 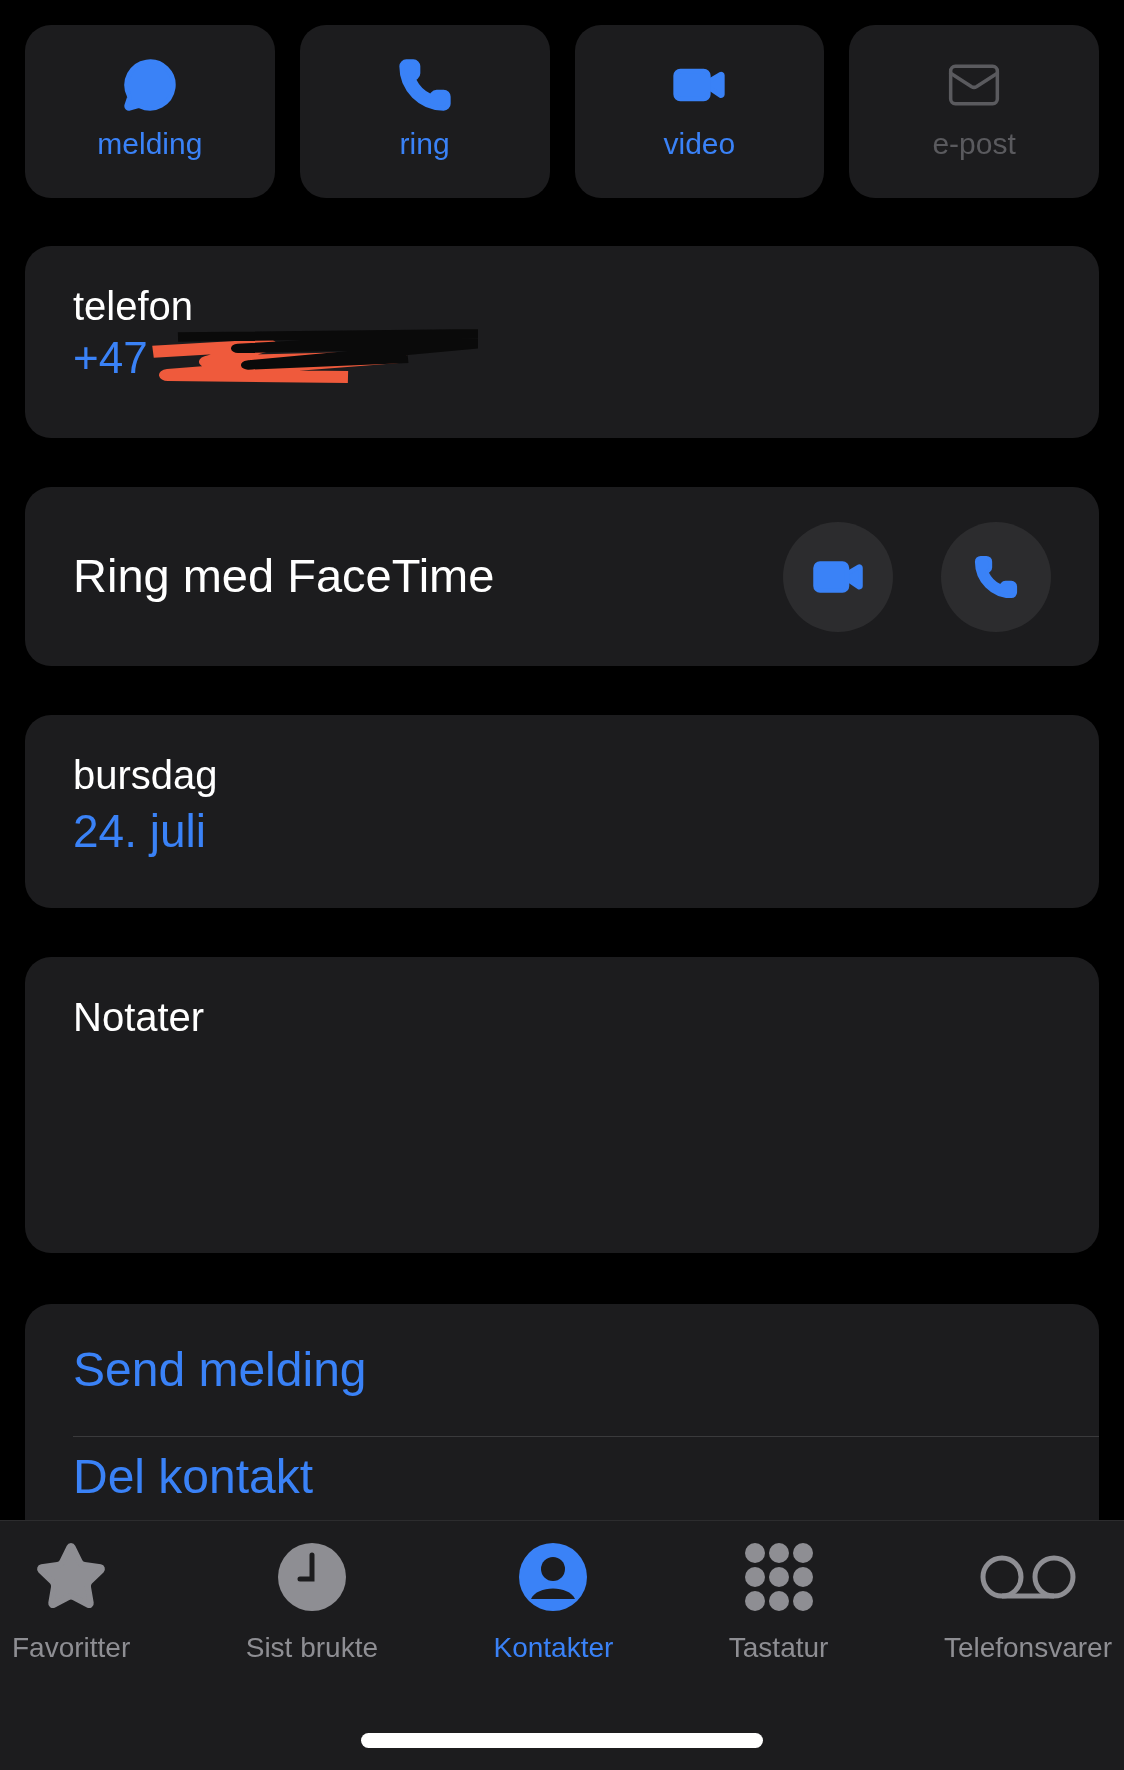 I want to click on field-label: telefon, so click(x=134, y=306).